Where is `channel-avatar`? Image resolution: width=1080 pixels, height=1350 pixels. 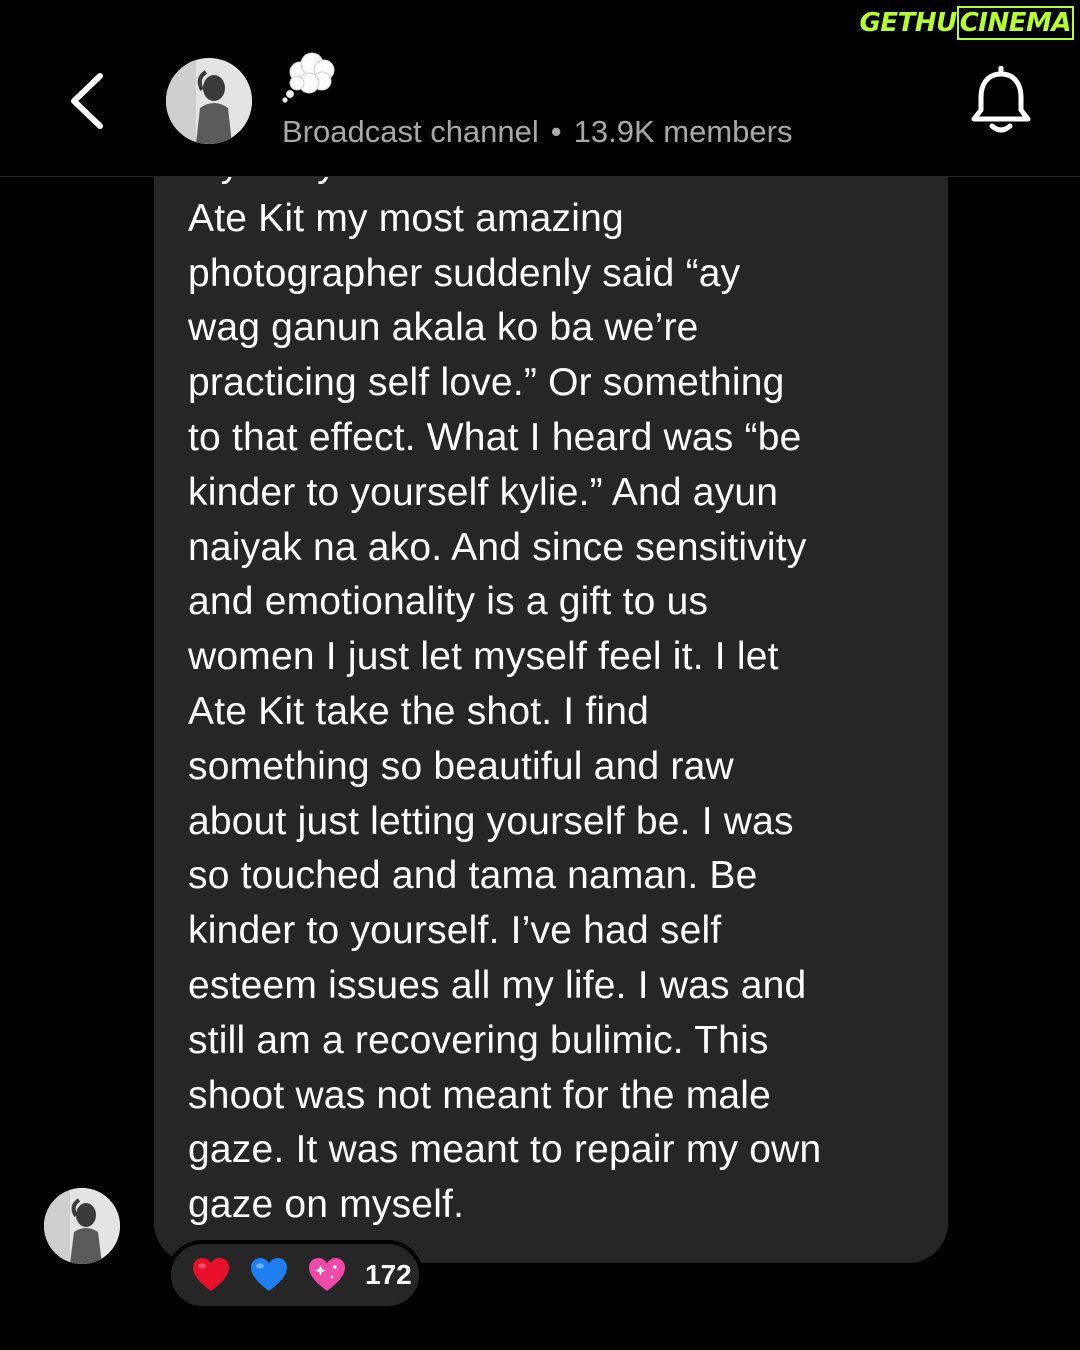 channel-avatar is located at coordinates (209, 101).